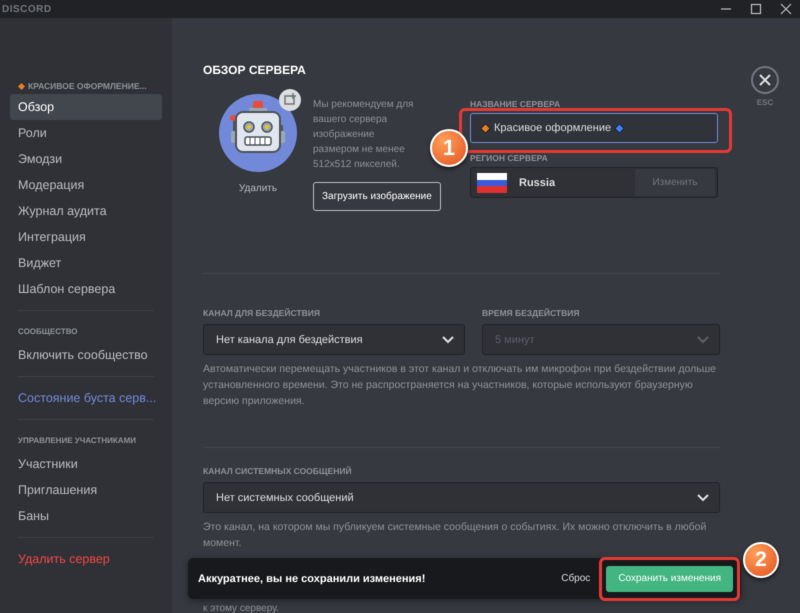 The image size is (800, 613). What do you see at coordinates (48, 332) in the screenshot?
I see `section-heading: СООБЩЕСТВО` at bounding box center [48, 332].